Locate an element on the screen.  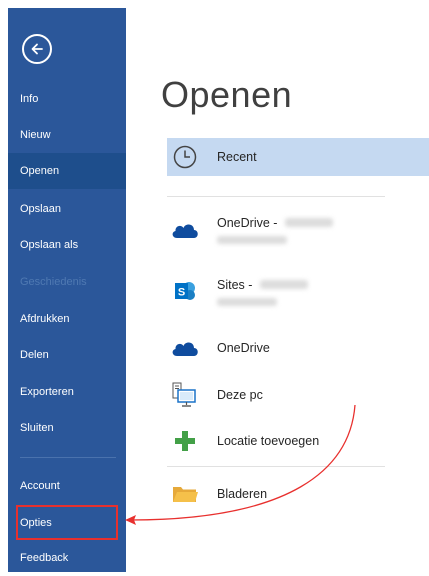
nav-account: Account is located at coordinates (67, 486).